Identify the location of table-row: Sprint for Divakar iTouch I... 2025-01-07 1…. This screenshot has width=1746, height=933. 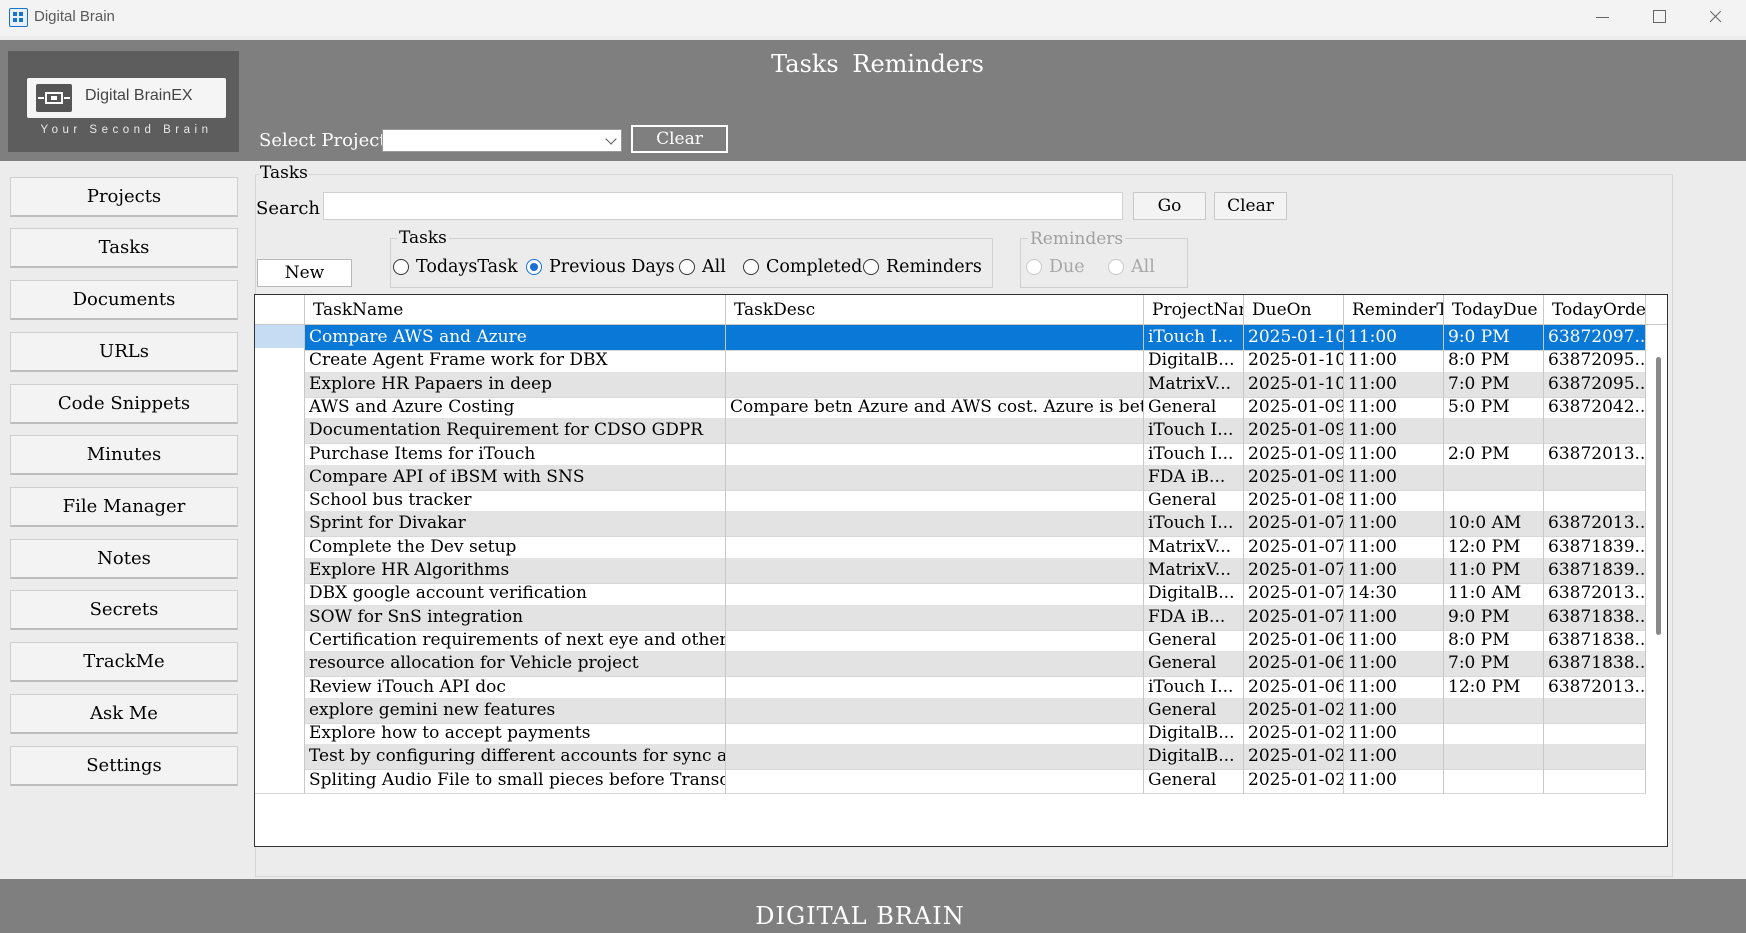
(950, 524).